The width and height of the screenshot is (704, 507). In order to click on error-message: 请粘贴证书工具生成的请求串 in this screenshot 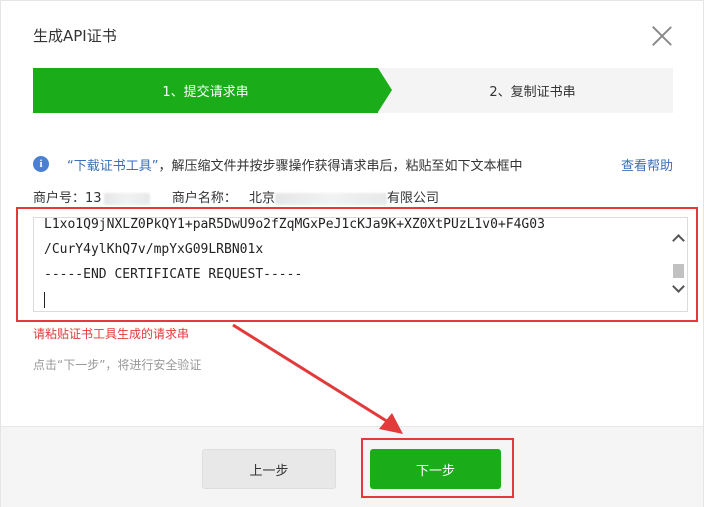, I will do `click(111, 334)`.